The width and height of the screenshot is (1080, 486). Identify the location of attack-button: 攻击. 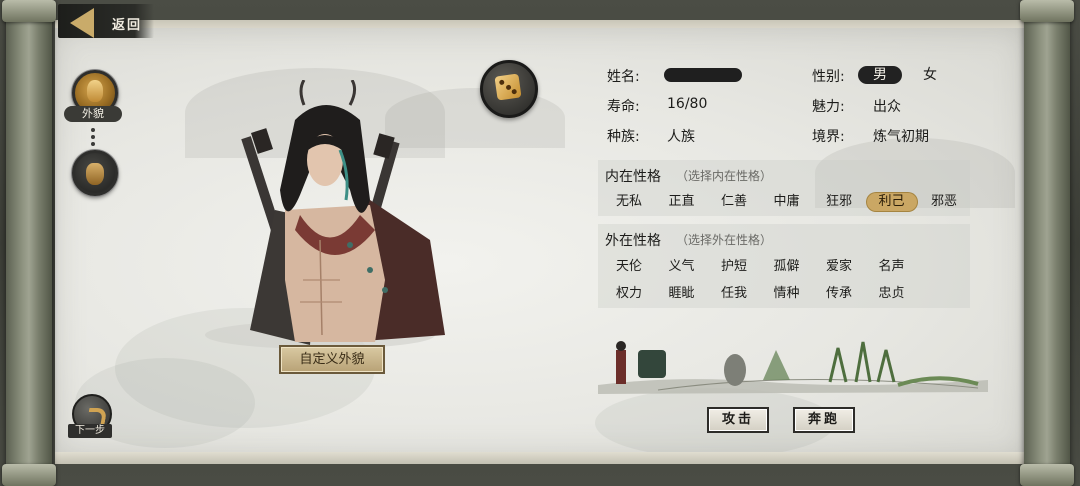
(738, 420).